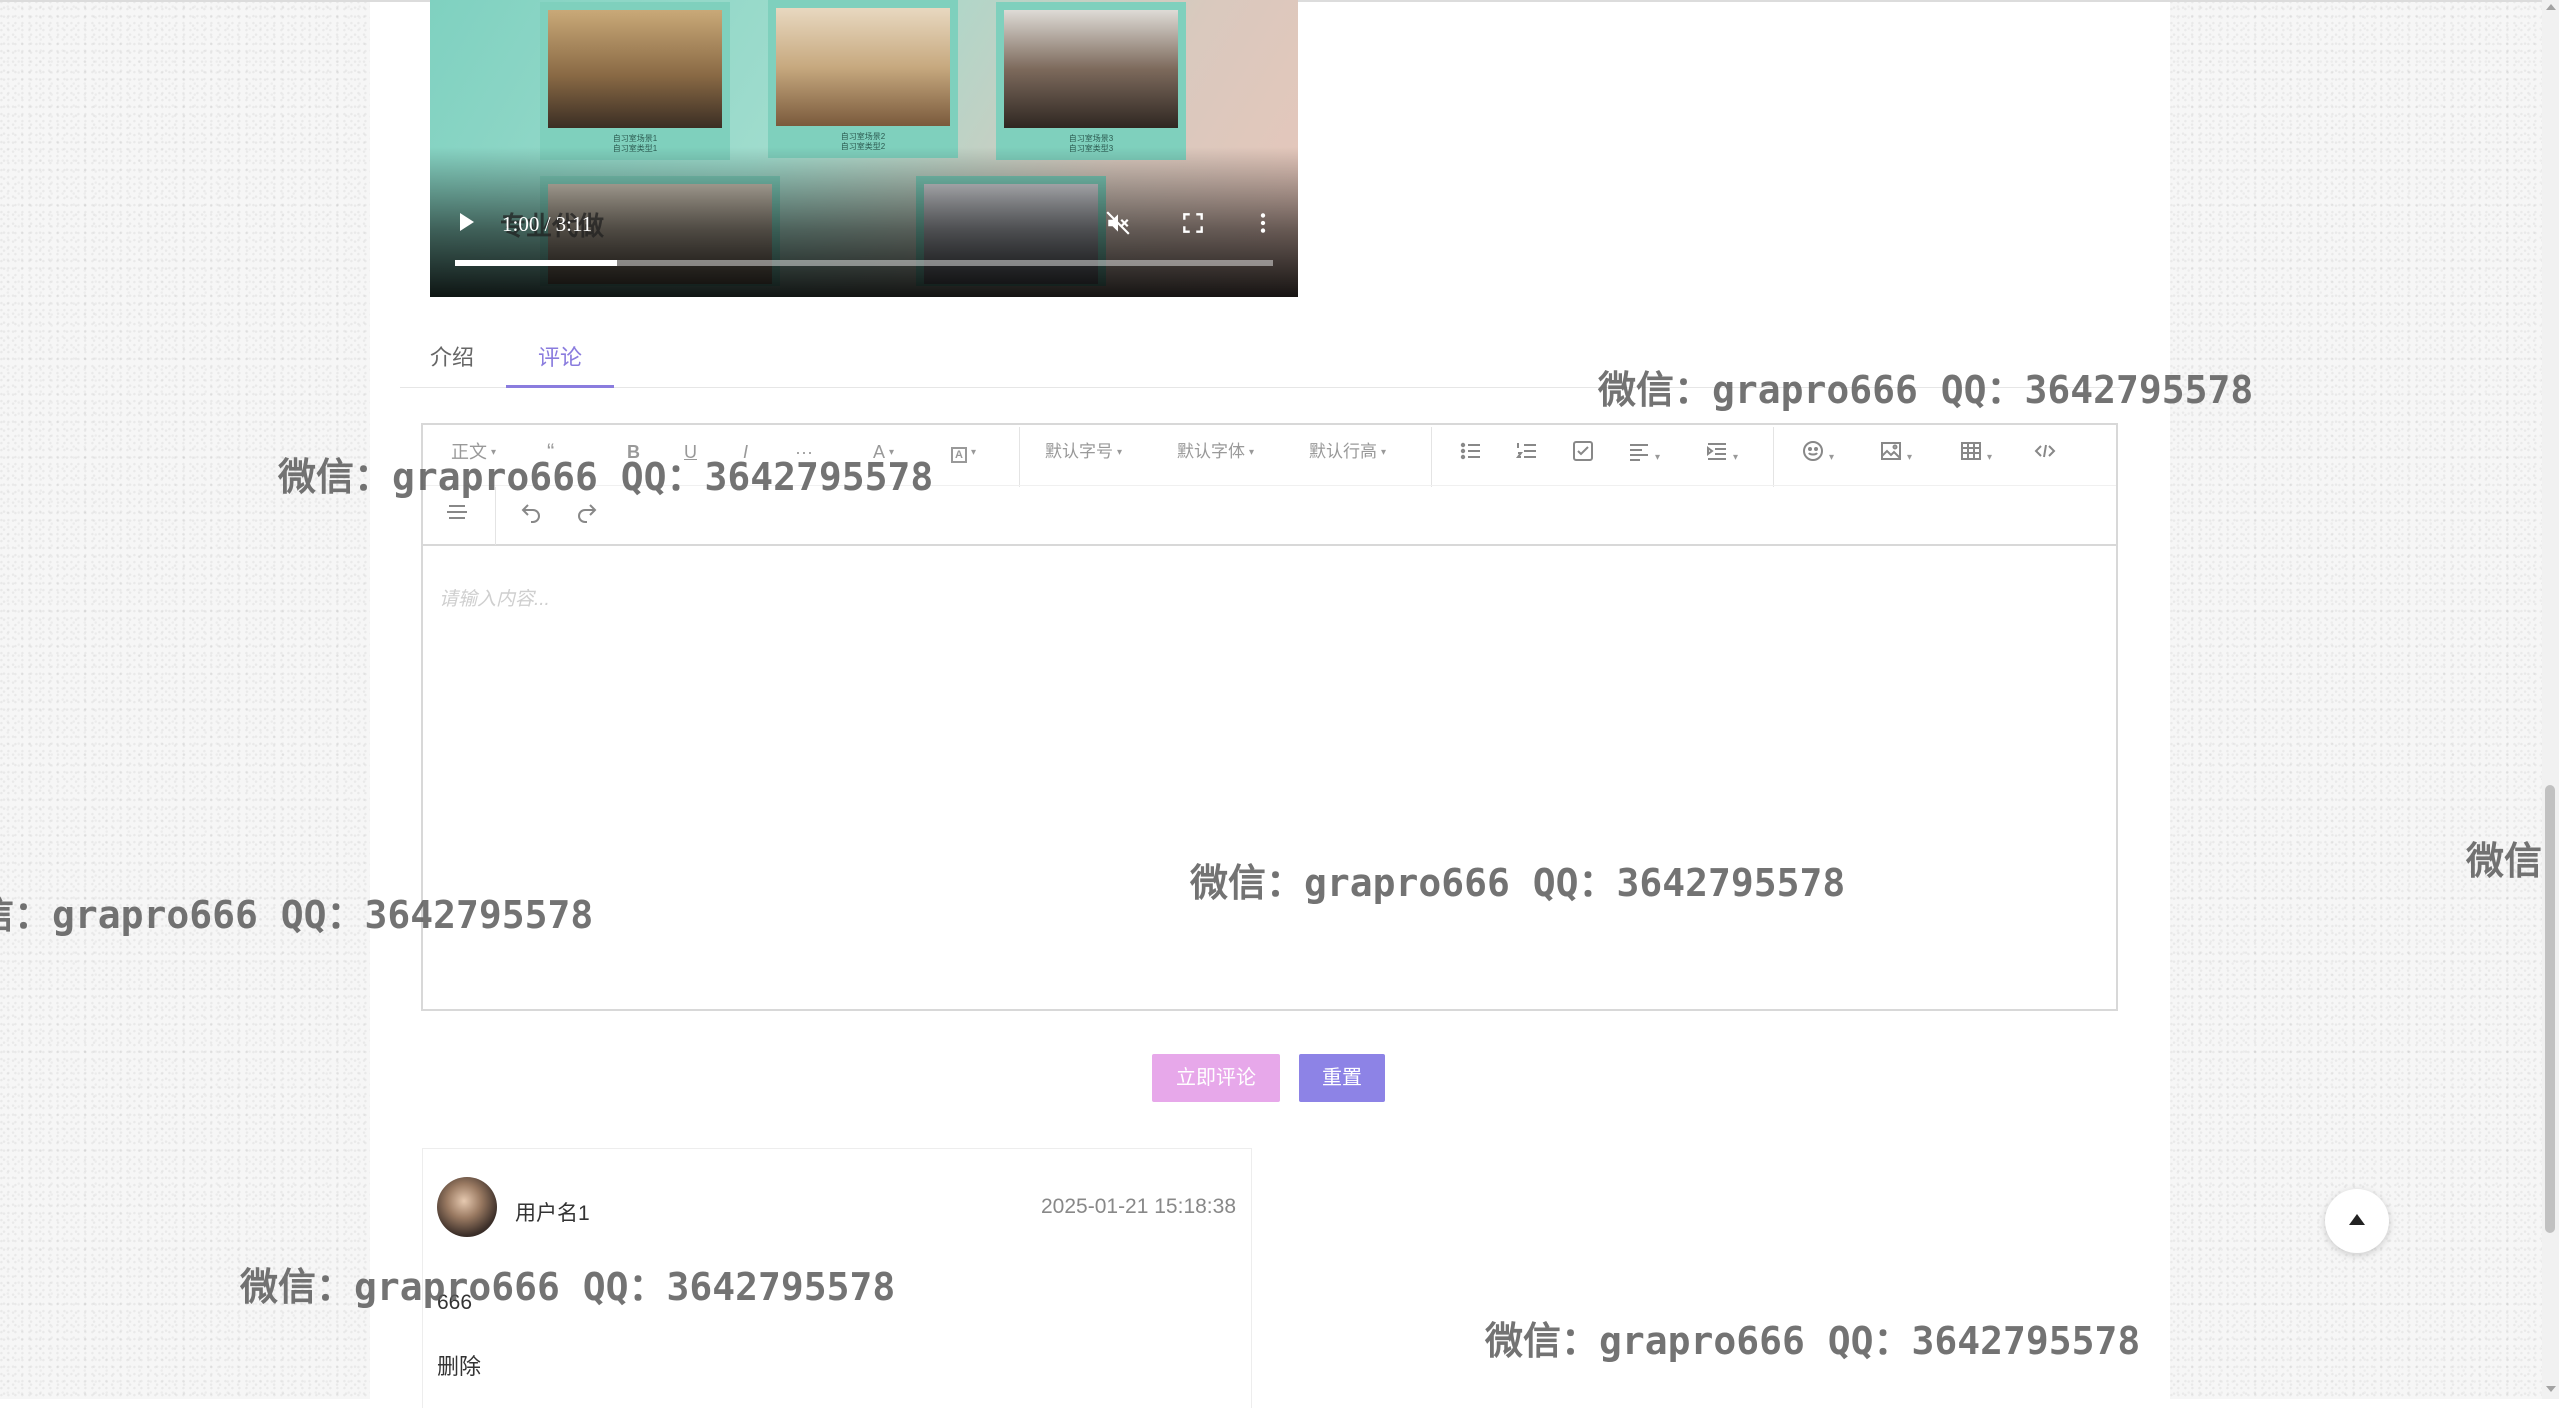 The height and width of the screenshot is (1408, 2559). I want to click on redo-icon, so click(587, 513).